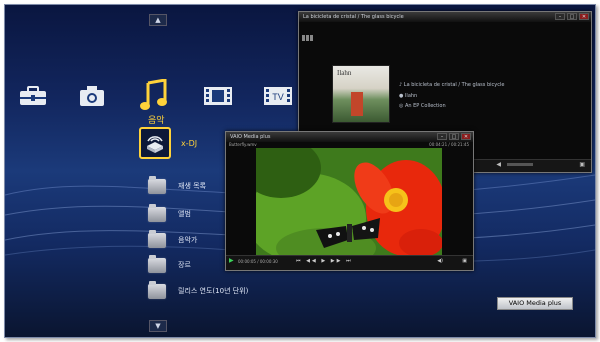 The width and height of the screenshot is (600, 342). I want to click on album-name: ◎ An EP Collection, so click(422, 106).